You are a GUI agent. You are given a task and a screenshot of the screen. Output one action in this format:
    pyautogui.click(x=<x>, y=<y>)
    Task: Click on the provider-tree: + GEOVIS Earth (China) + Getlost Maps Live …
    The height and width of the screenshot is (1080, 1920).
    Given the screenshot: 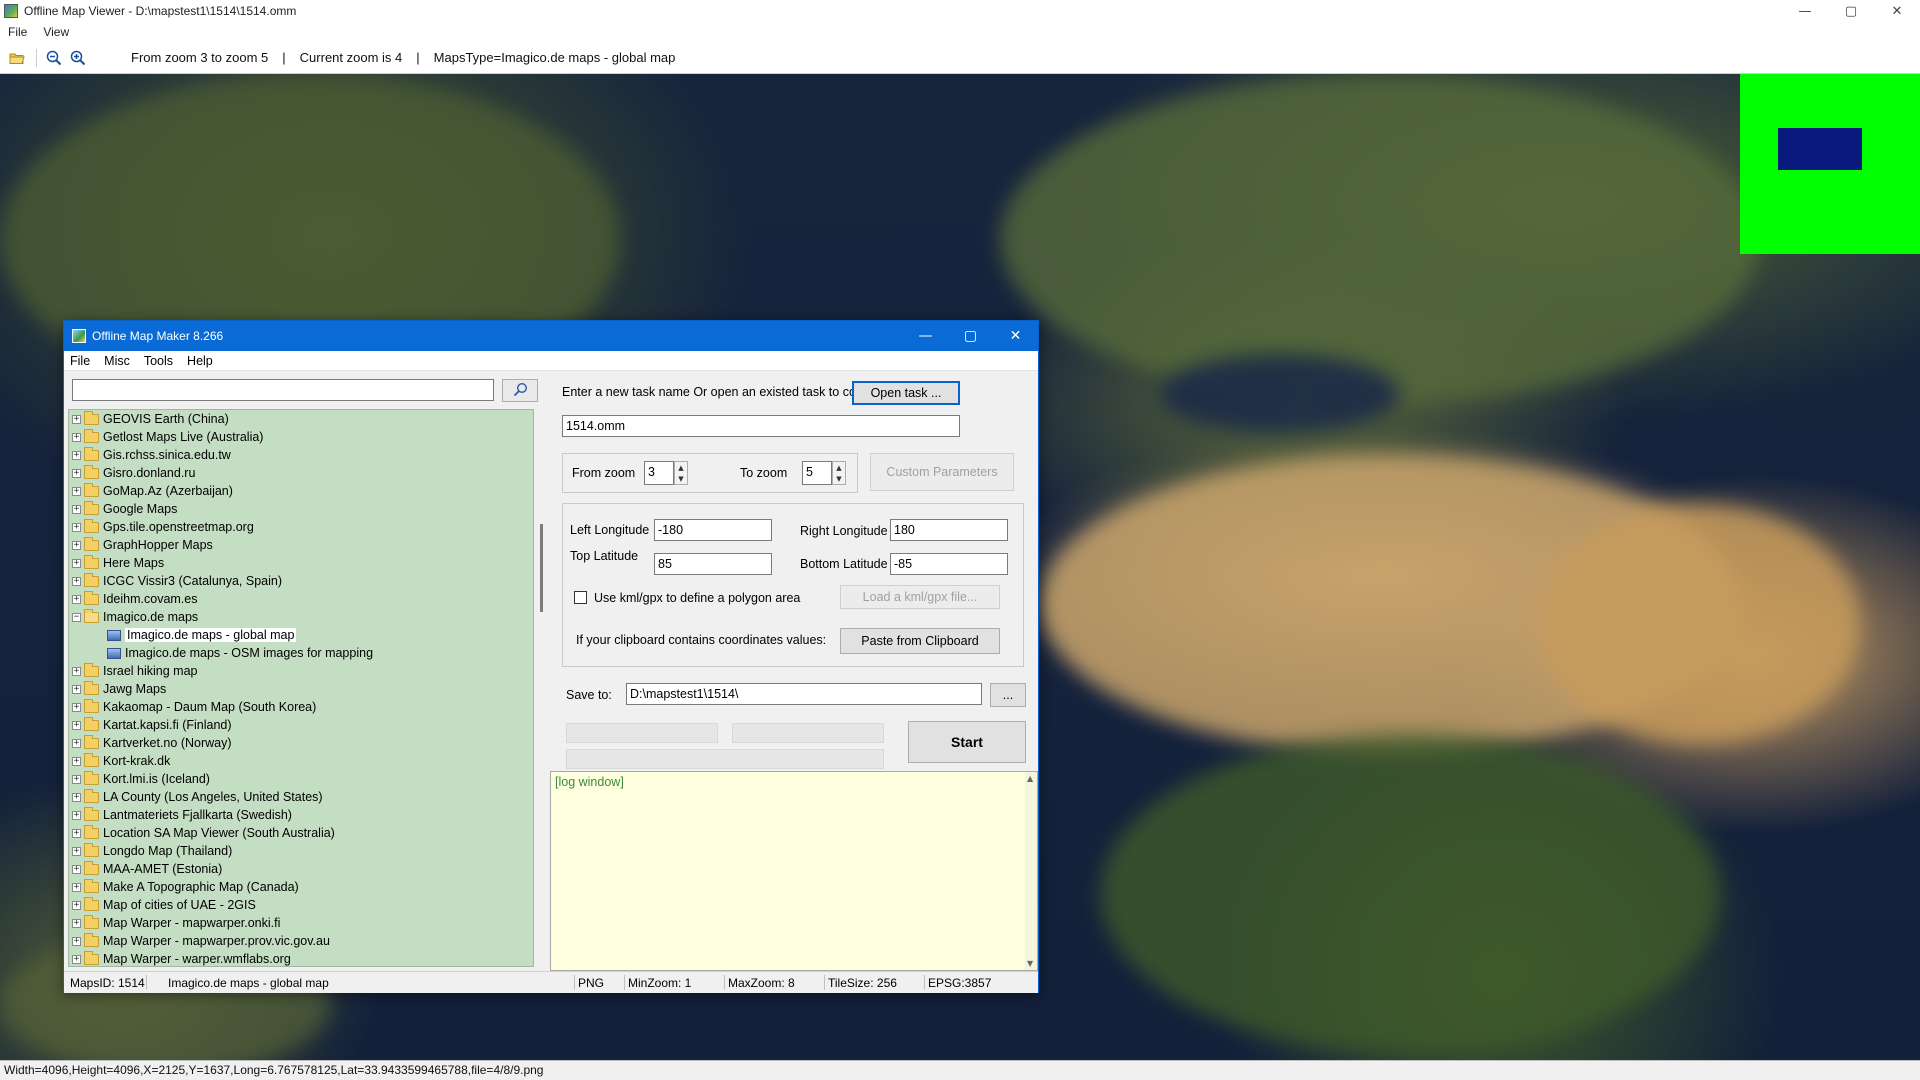 What is the action you would take?
    pyautogui.click(x=301, y=688)
    